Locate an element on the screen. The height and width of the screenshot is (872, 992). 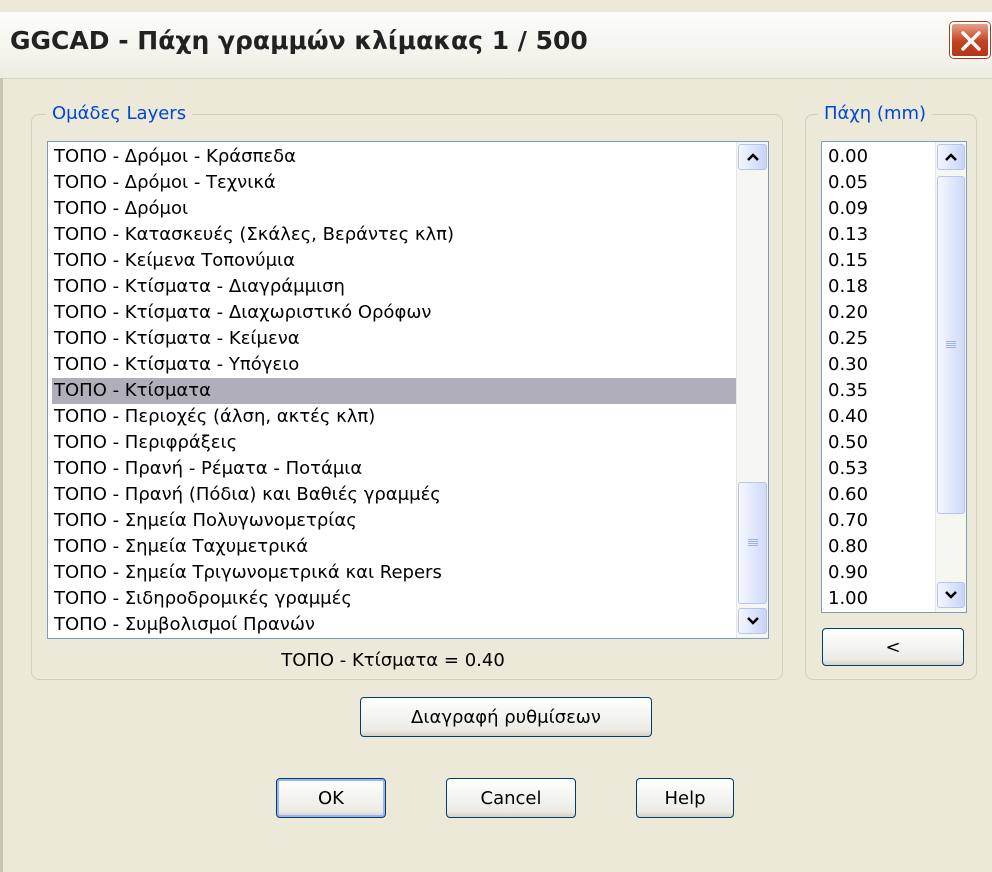
thickness-list-item: 1.00 is located at coordinates (880, 599).